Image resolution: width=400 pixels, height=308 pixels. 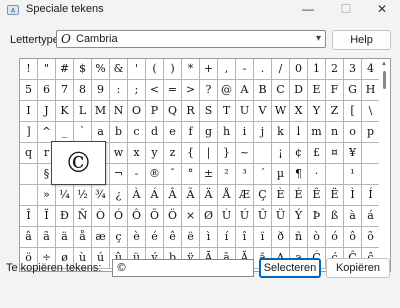 I want to click on char-cell: À, so click(x=137, y=195).